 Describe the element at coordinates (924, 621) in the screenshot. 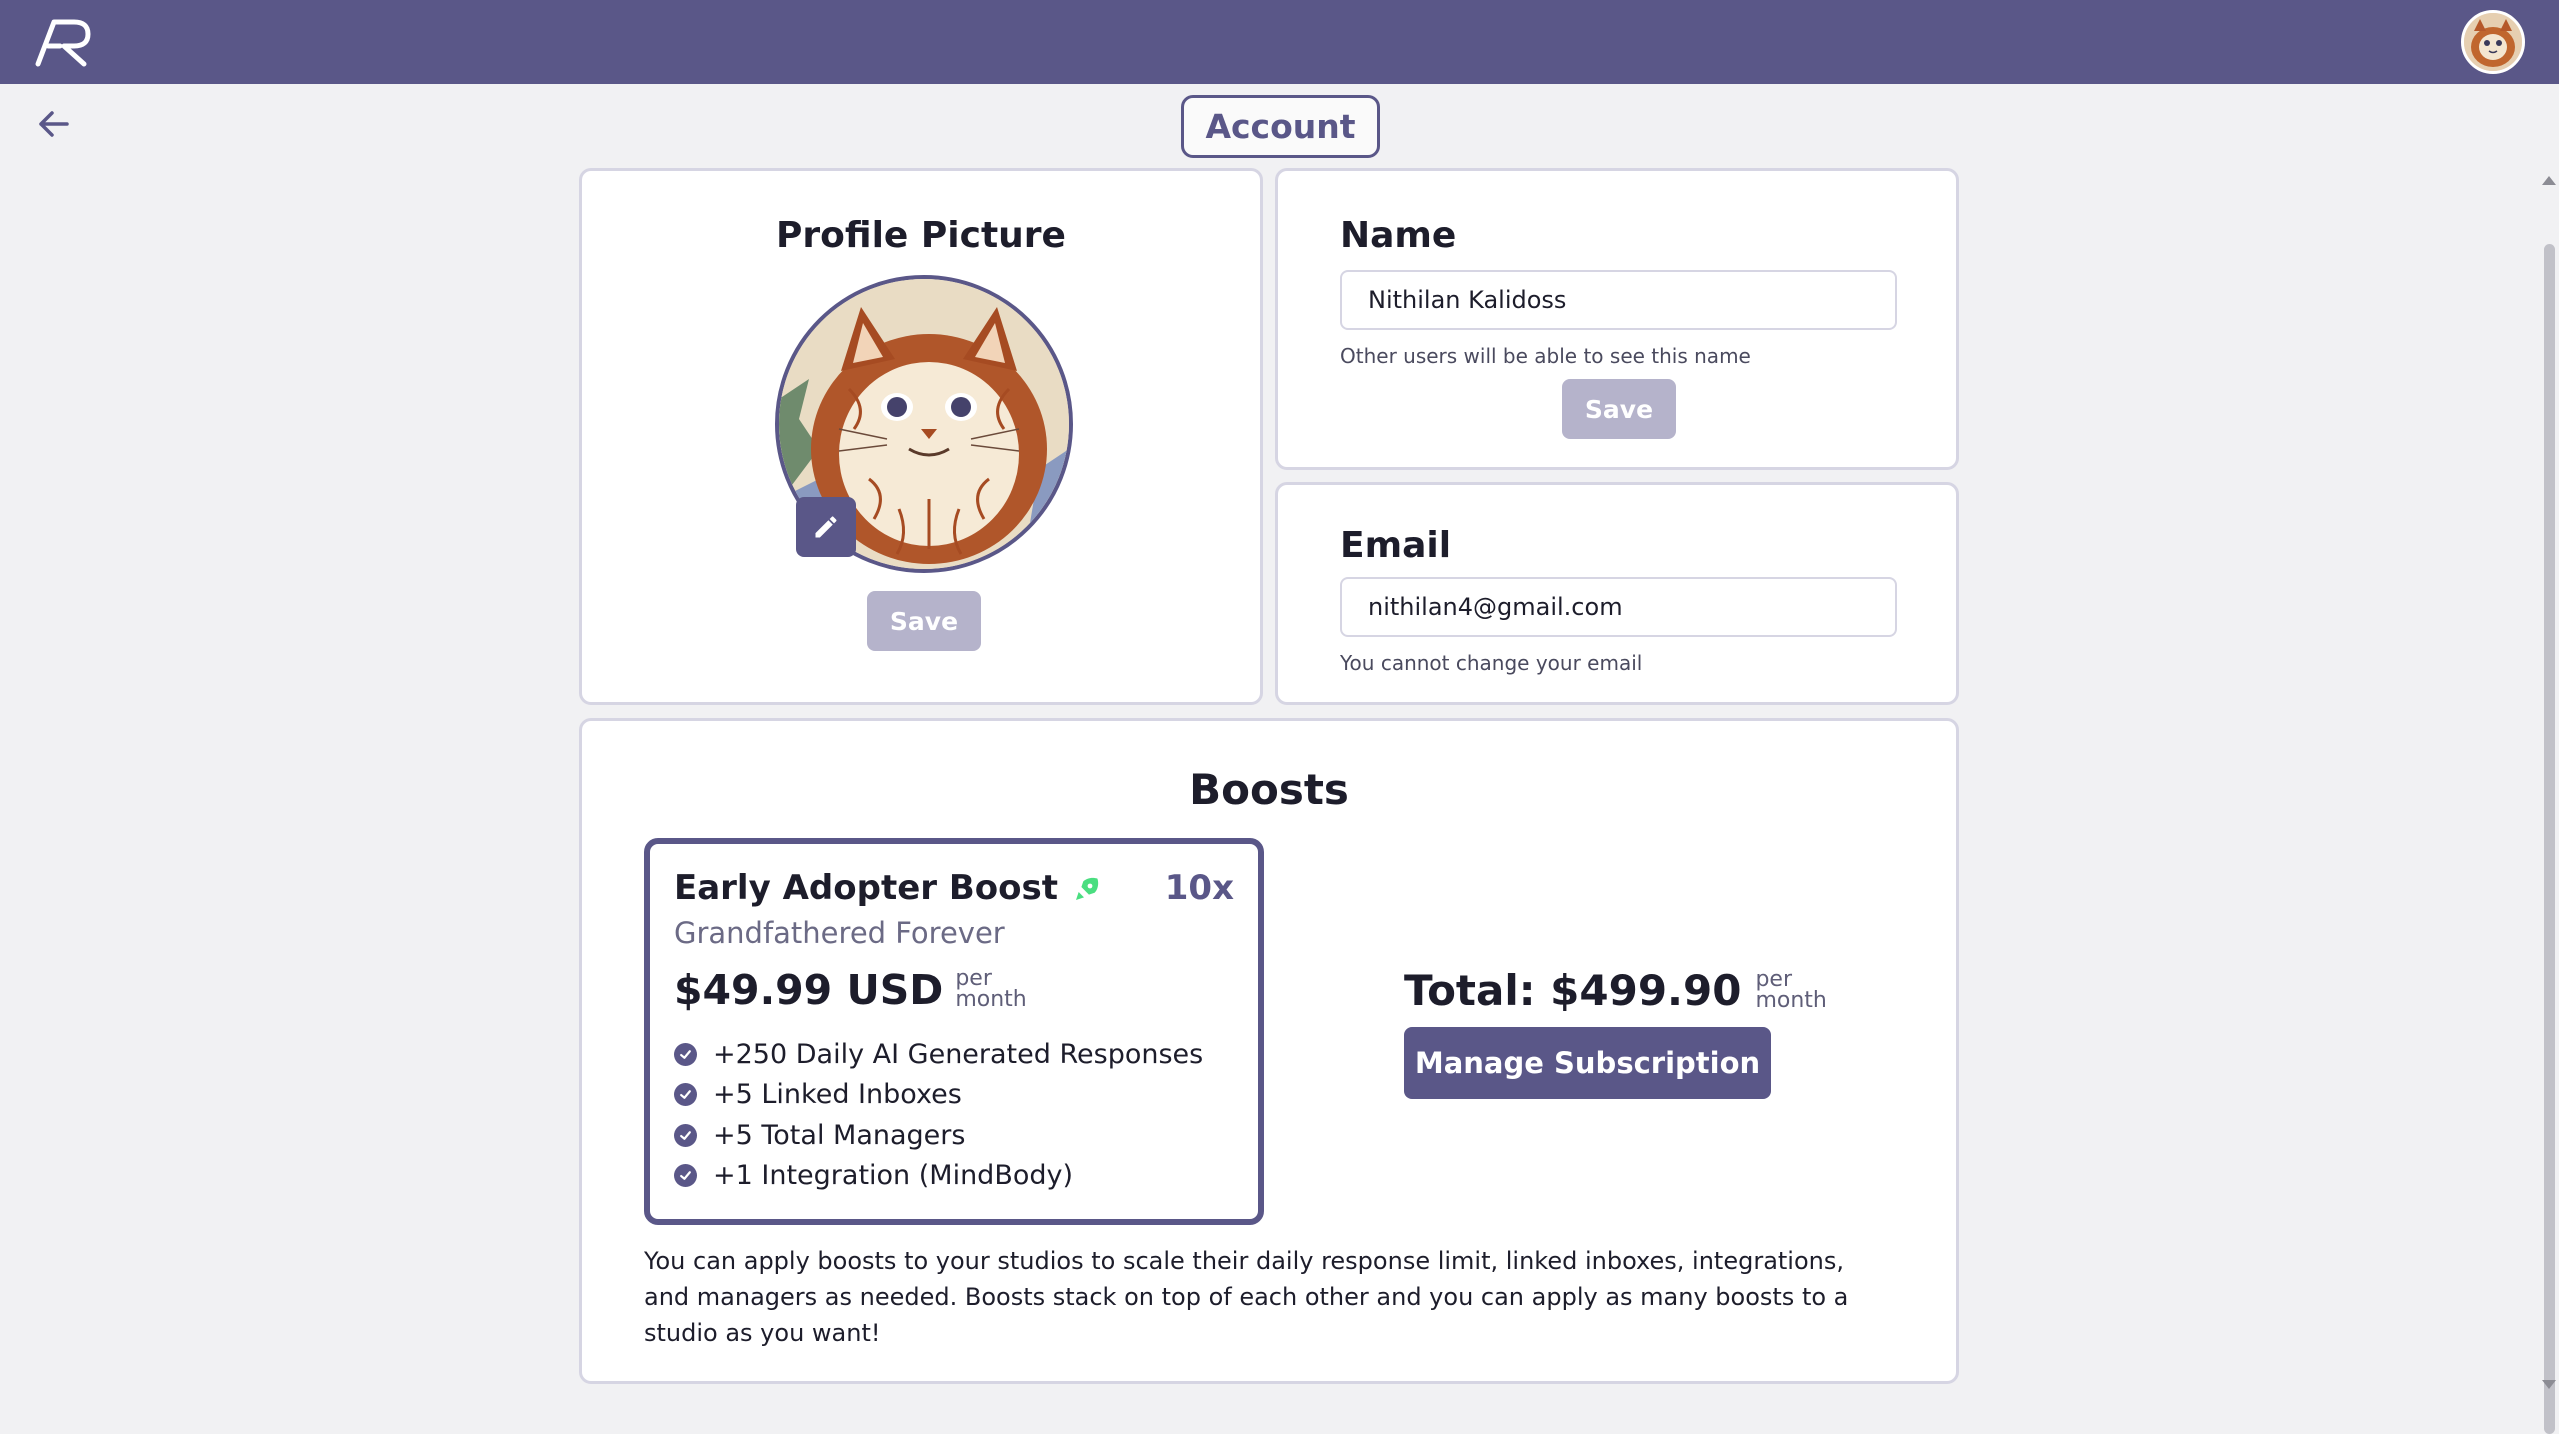

I see `profile-picture-save-button: Save` at that location.